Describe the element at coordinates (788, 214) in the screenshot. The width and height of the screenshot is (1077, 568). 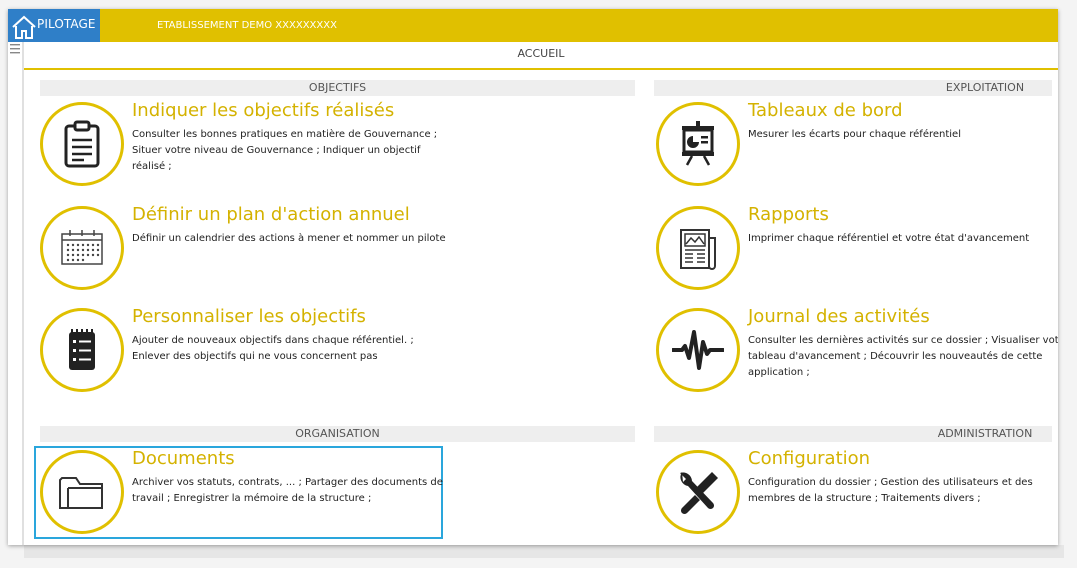
I see `tile-title: Rapports` at that location.